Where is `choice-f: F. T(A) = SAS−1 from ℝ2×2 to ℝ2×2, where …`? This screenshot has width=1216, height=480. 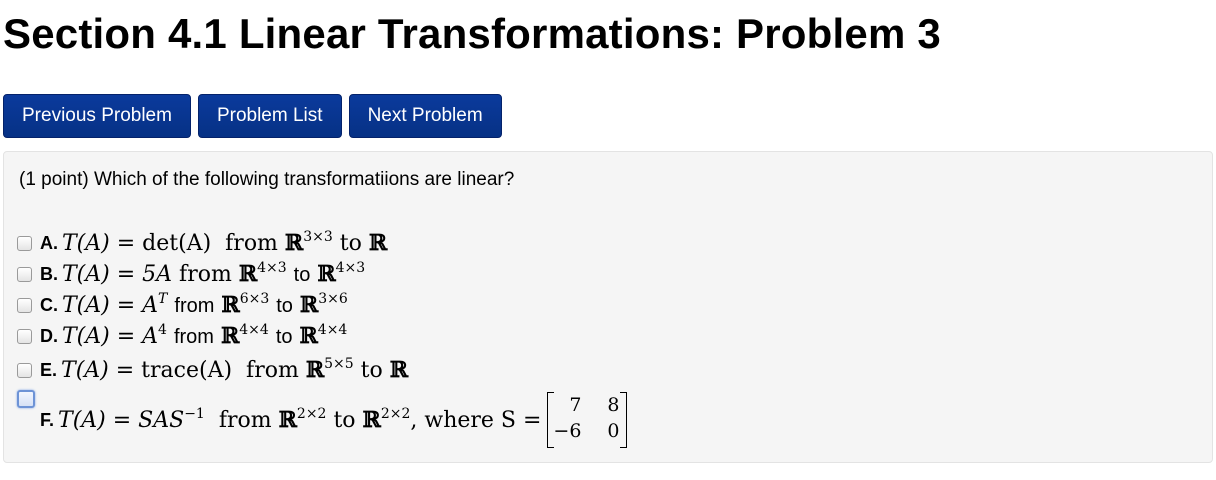 choice-f: F. T(A) = SAS−1 from ℝ2×2 to ℝ2×2, where … is located at coordinates (322, 417).